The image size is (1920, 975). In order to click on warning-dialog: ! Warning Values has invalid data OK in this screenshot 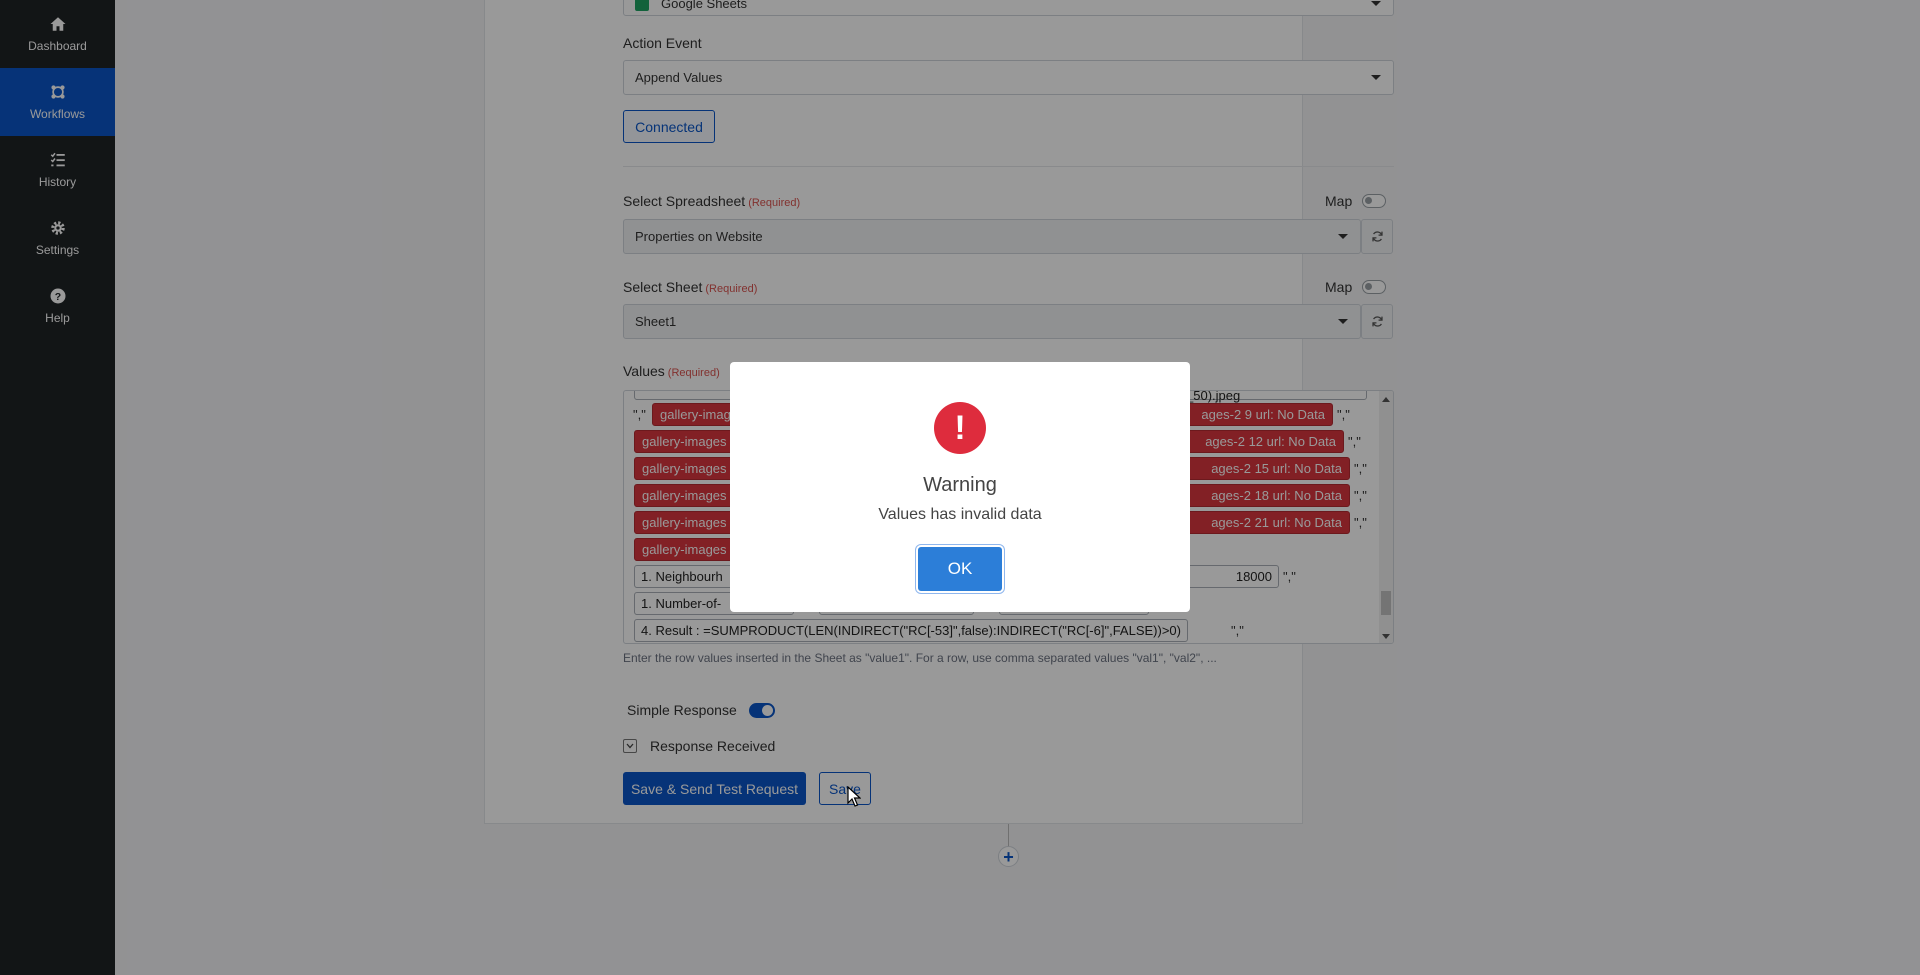, I will do `click(960, 487)`.